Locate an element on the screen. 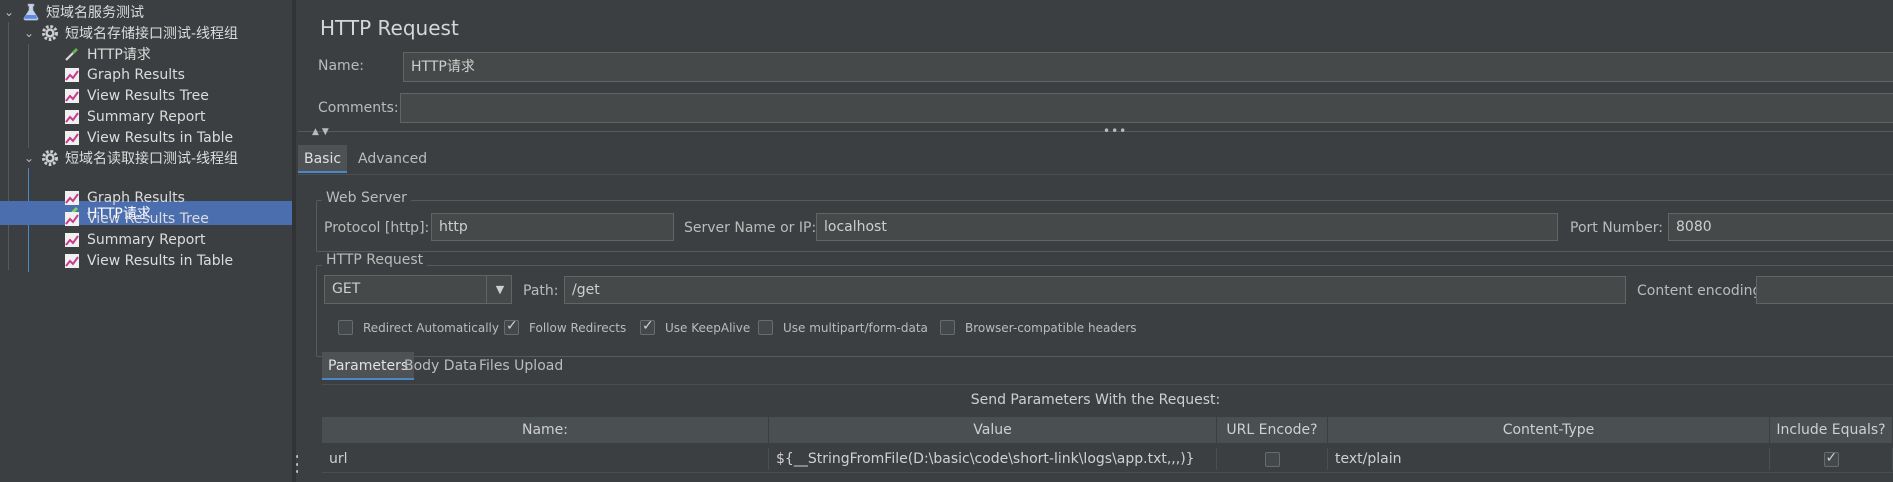 The height and width of the screenshot is (482, 1893). page-title: HTTP Request is located at coordinates (389, 28).